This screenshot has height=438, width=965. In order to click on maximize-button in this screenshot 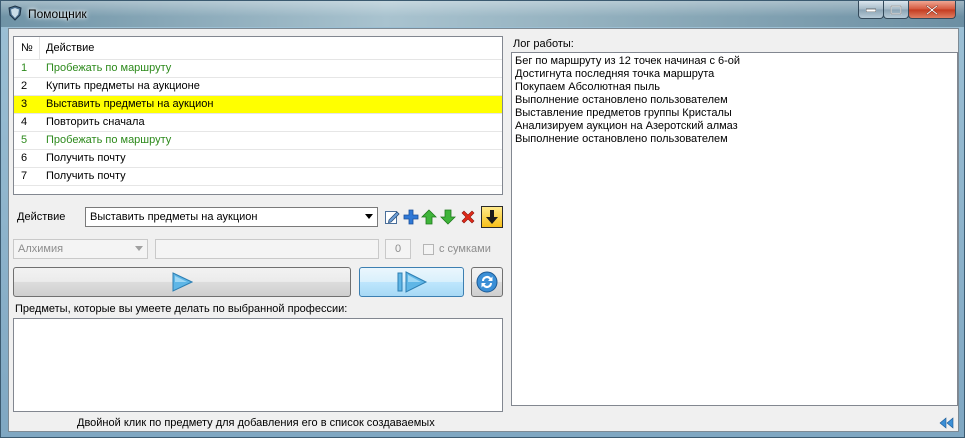, I will do `click(896, 10)`.